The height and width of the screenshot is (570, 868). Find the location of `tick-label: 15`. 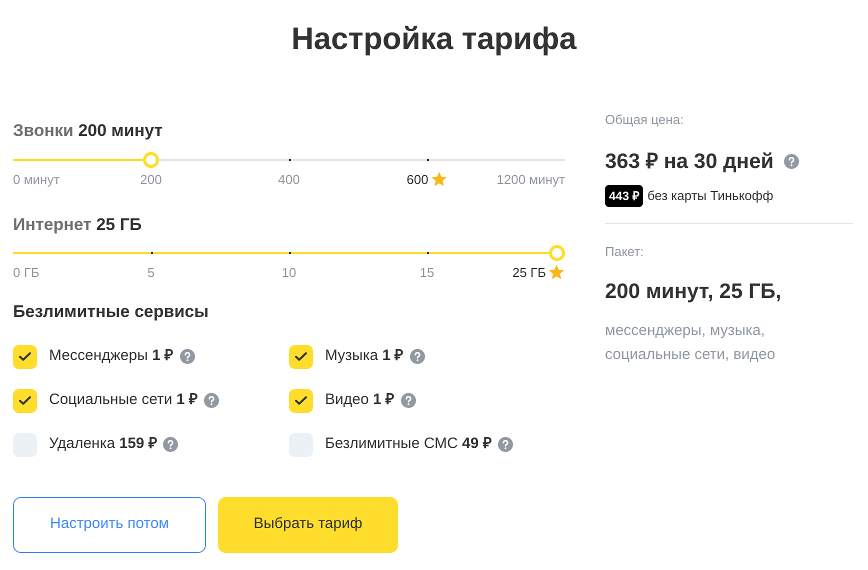

tick-label: 15 is located at coordinates (427, 273).